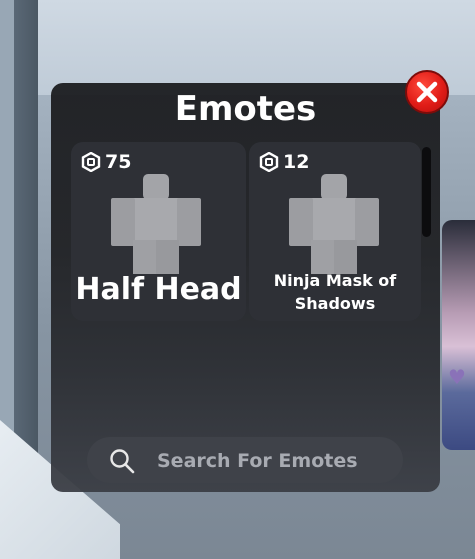 This screenshot has height=559, width=475. What do you see at coordinates (118, 162) in the screenshot?
I see `price-value: 75` at bounding box center [118, 162].